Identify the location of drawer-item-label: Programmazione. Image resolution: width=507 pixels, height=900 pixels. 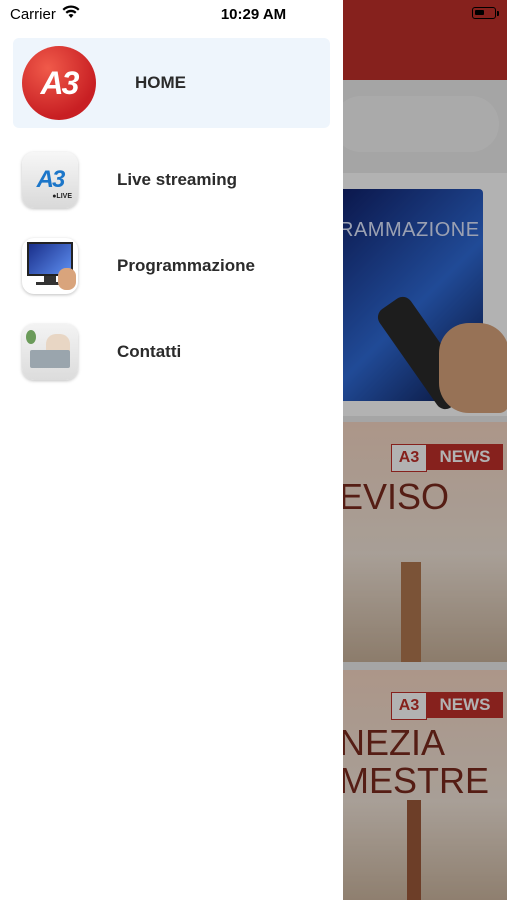
(186, 265).